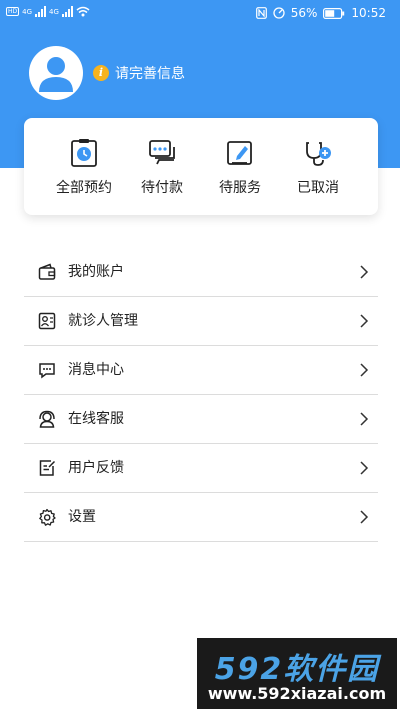 The width and height of the screenshot is (400, 711). Describe the element at coordinates (368, 13) in the screenshot. I see `clock: 10:52` at that location.